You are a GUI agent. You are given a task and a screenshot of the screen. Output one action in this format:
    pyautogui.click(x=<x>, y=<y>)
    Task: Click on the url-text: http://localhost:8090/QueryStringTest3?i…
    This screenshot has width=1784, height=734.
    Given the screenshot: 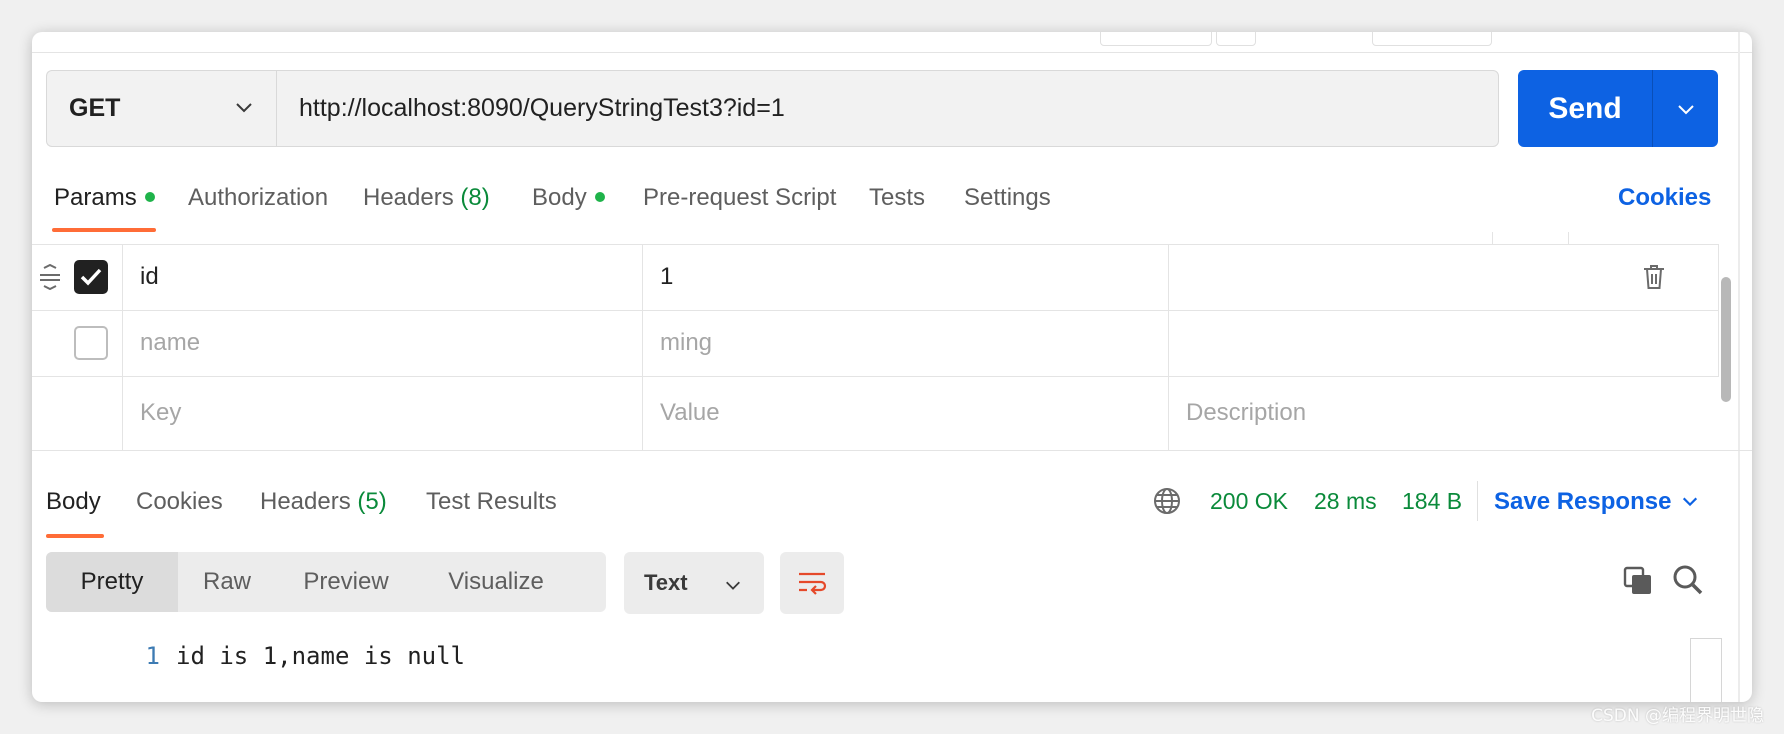 What is the action you would take?
    pyautogui.click(x=542, y=108)
    